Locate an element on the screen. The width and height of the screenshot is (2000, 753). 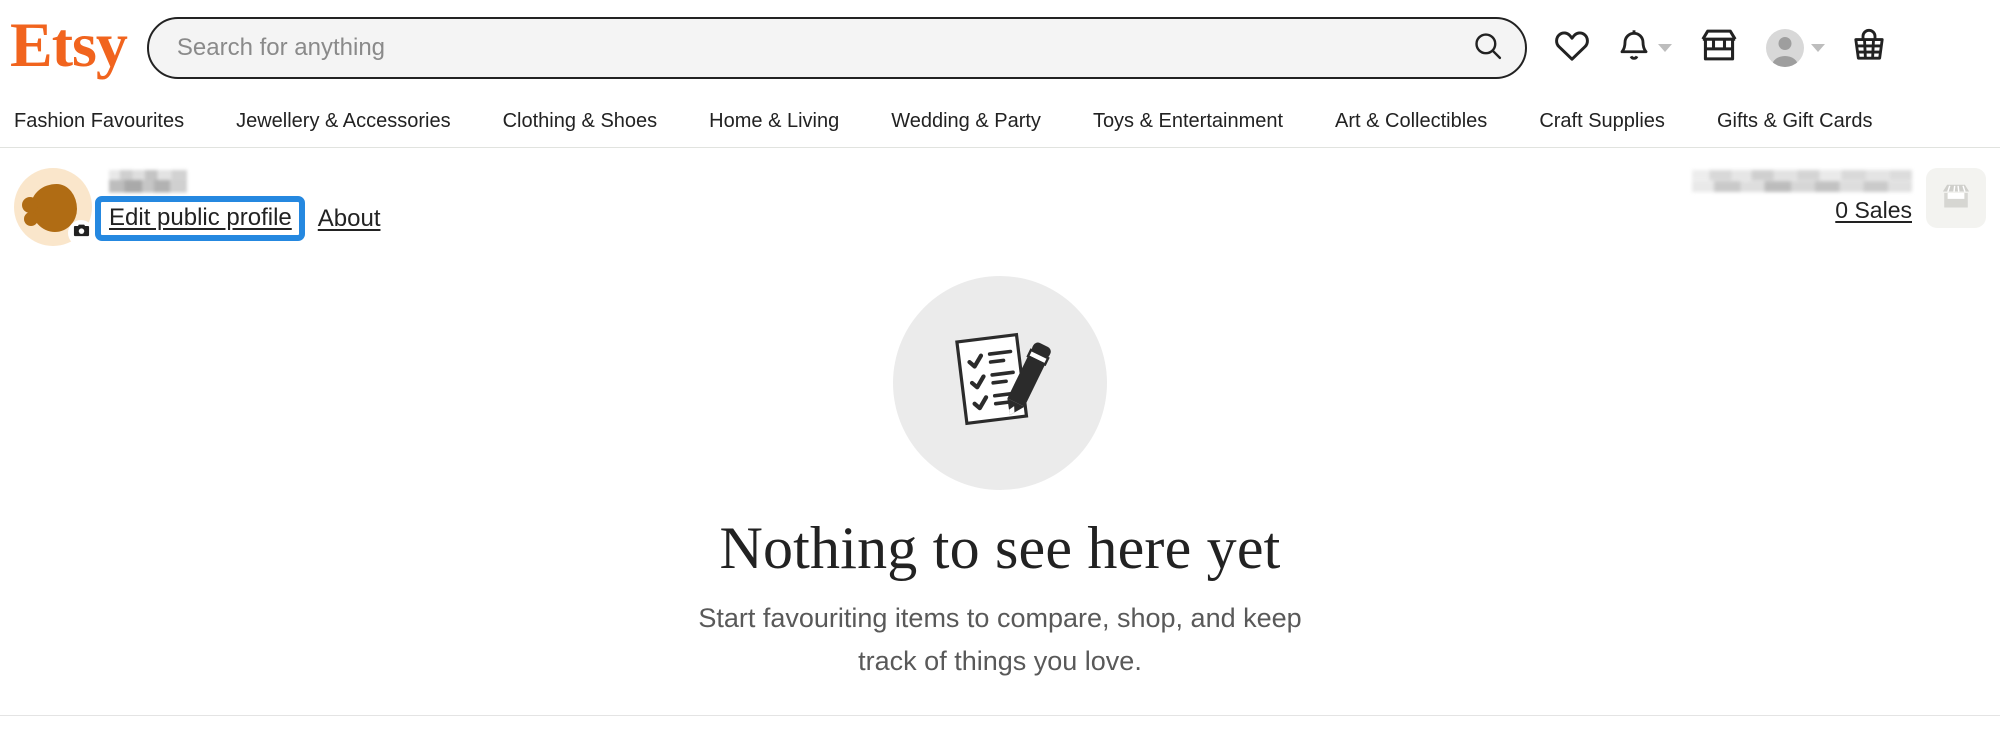
cart-button is located at coordinates (1869, 47).